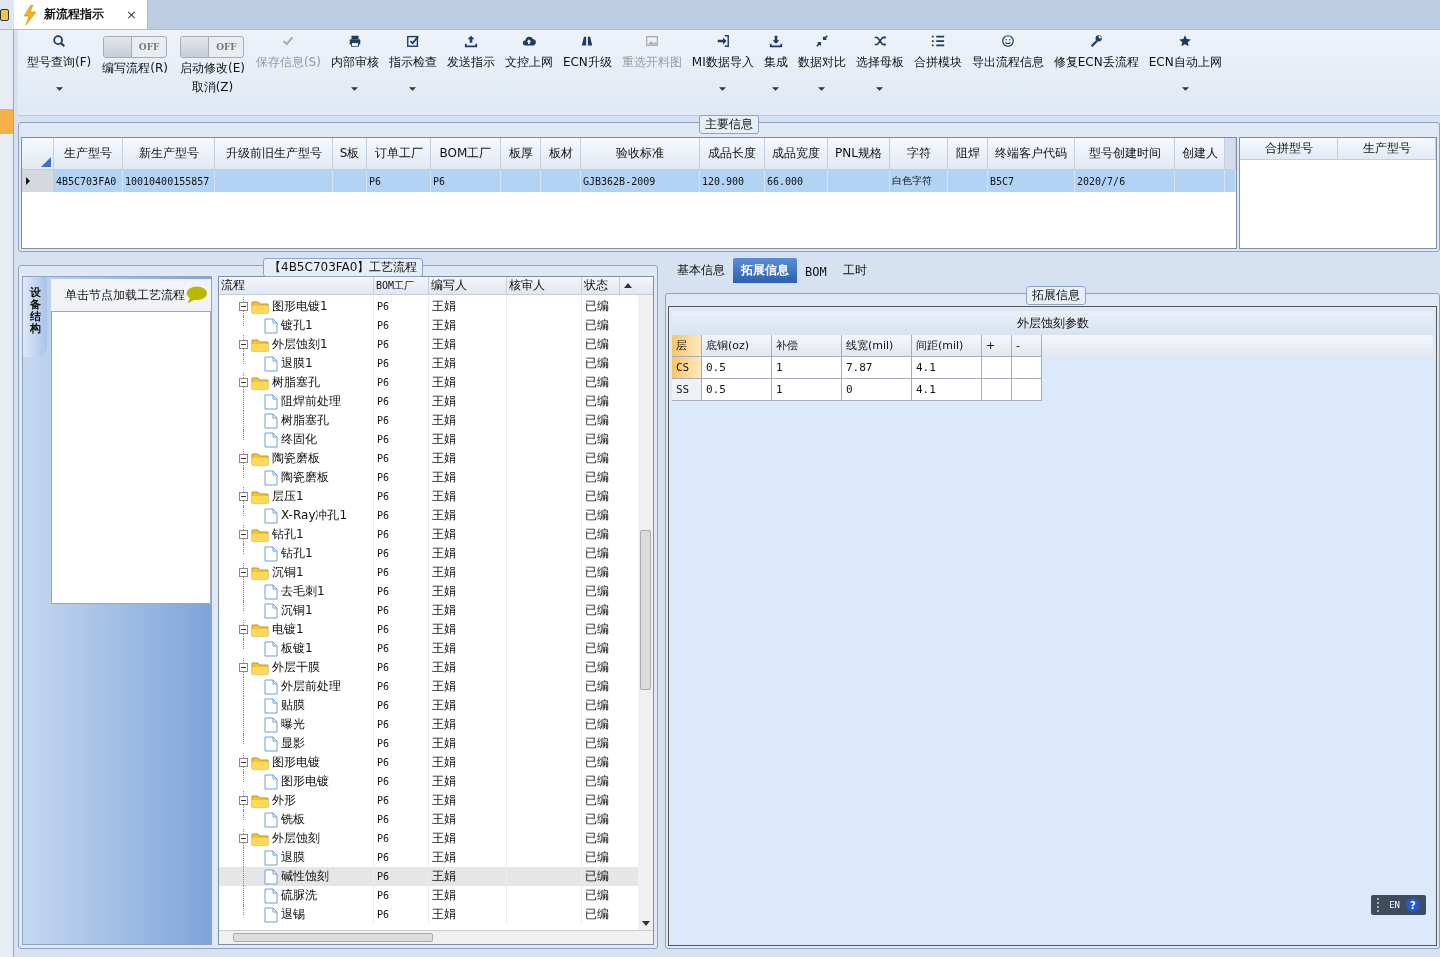 This screenshot has width=1440, height=957. What do you see at coordinates (775, 62) in the screenshot?
I see `toolbar-button: 集成` at bounding box center [775, 62].